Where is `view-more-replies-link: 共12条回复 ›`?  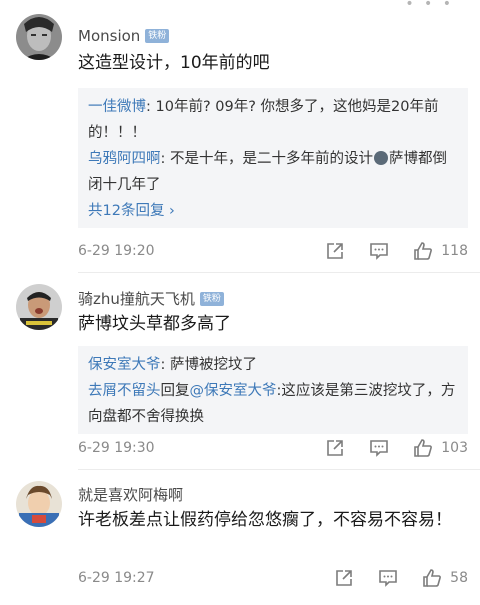
view-more-replies-link: 共12条回复 › is located at coordinates (273, 211).